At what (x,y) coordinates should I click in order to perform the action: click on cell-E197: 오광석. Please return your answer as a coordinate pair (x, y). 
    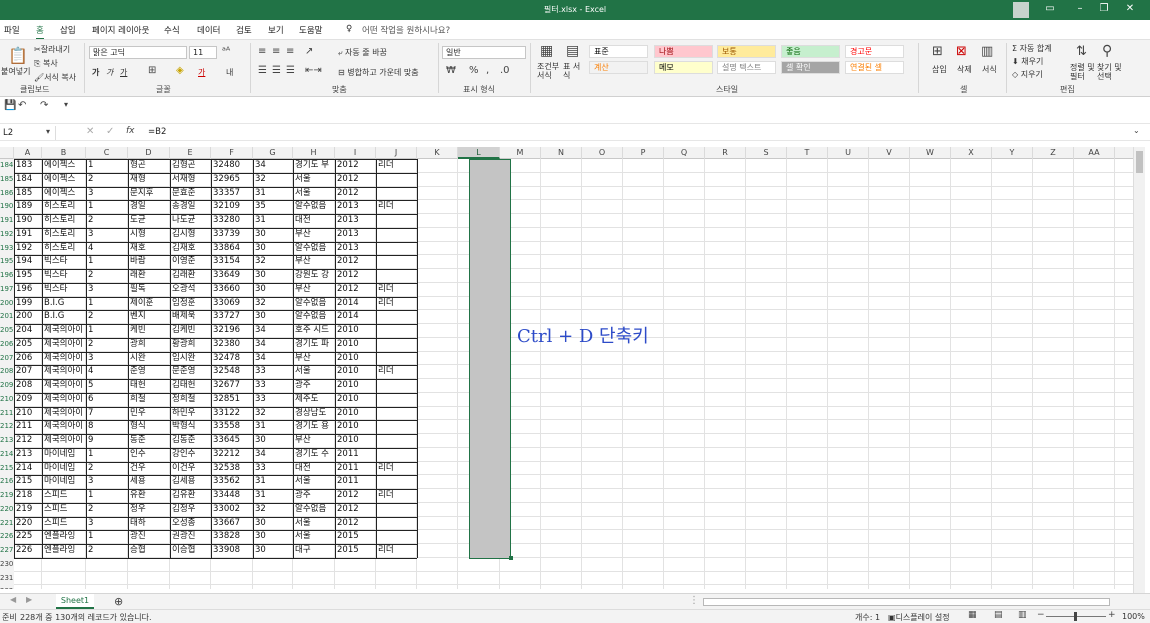
    Looking at the image, I should click on (190, 290).